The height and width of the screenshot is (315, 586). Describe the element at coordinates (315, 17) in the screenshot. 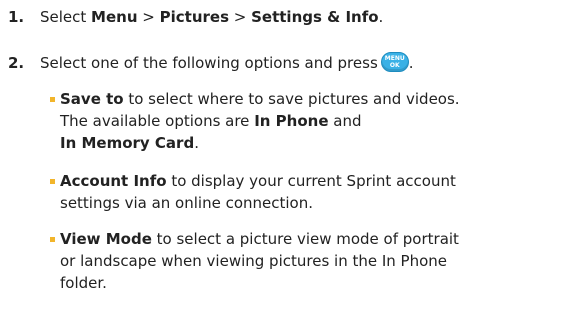

I see `settings-info-label: Settings & Info` at that location.